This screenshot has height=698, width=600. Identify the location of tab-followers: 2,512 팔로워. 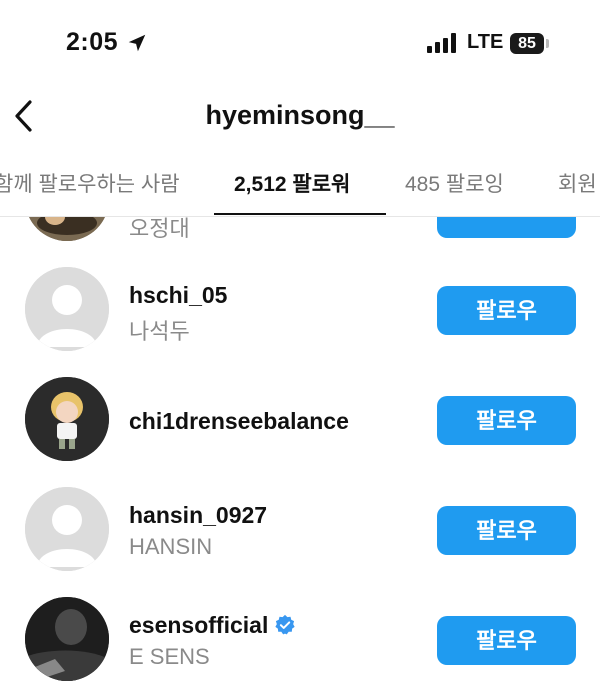
(292, 183).